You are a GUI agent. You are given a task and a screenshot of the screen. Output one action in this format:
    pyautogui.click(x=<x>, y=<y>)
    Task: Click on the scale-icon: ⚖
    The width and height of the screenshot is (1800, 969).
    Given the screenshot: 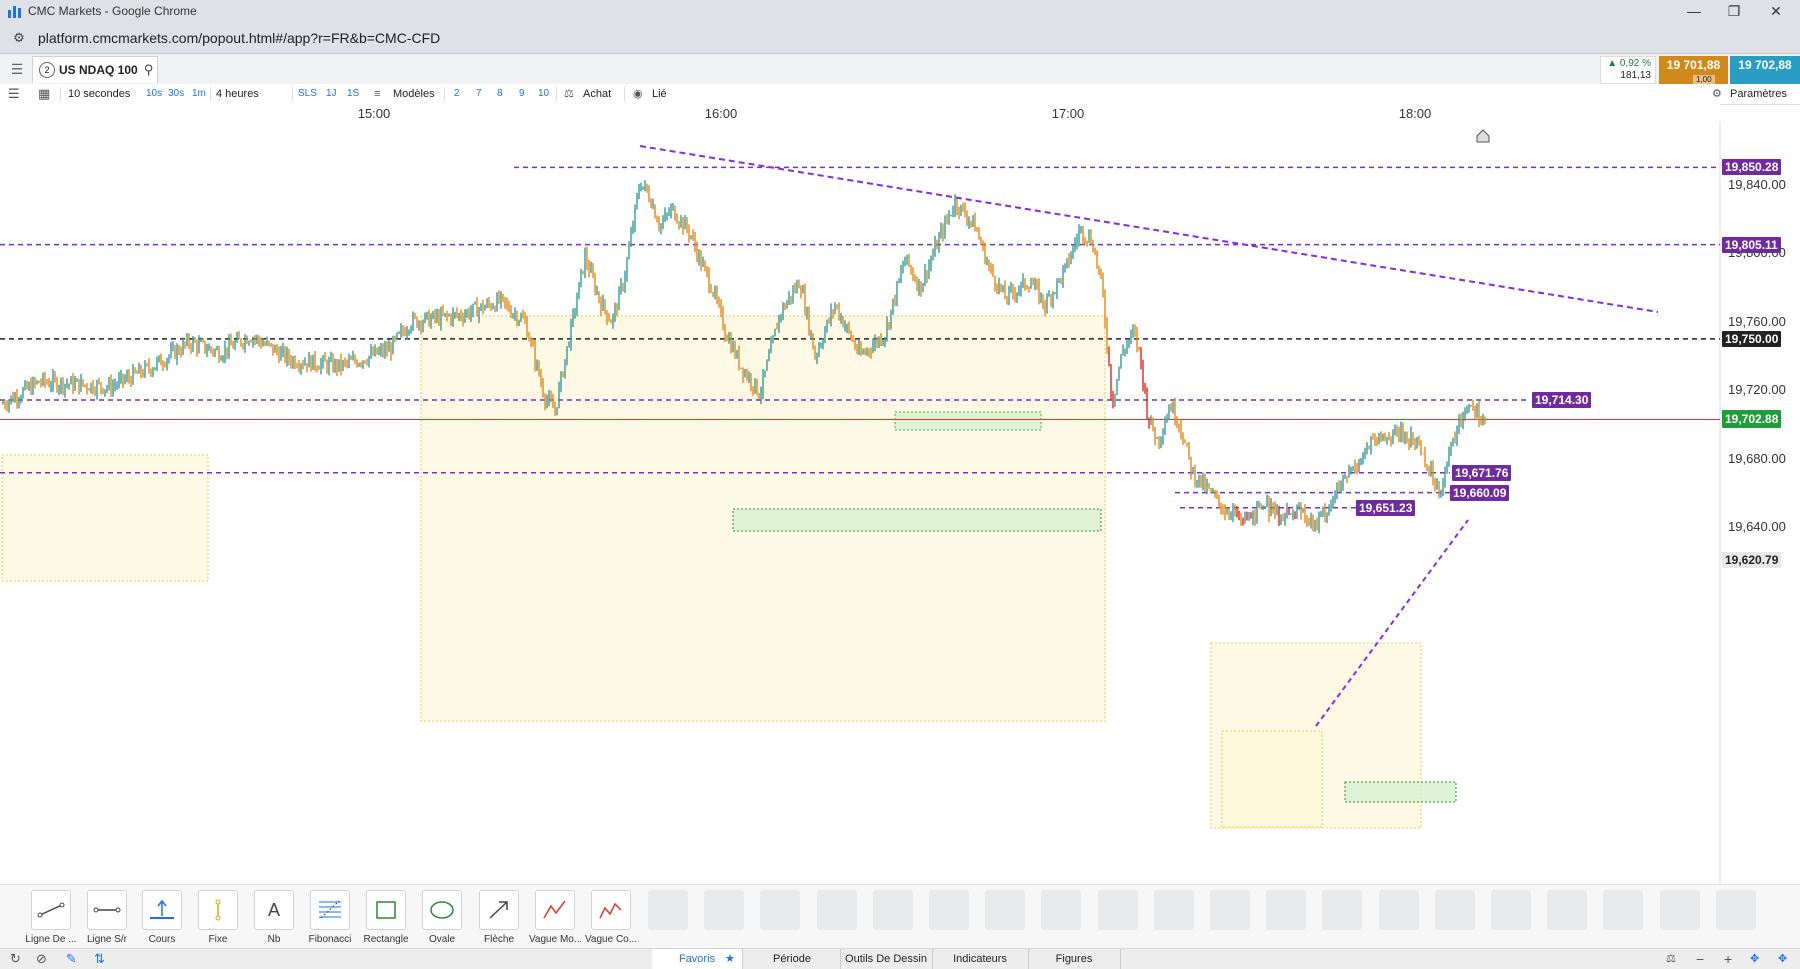 What is the action you would take?
    pyautogui.click(x=1671, y=959)
    